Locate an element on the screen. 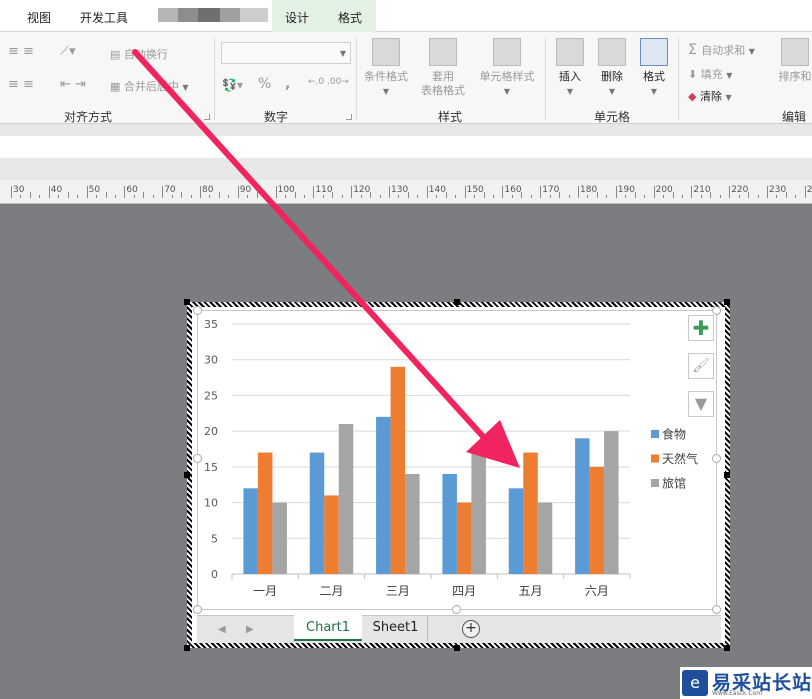 The image size is (812, 699). watermark-logo-icon: e is located at coordinates (695, 683).